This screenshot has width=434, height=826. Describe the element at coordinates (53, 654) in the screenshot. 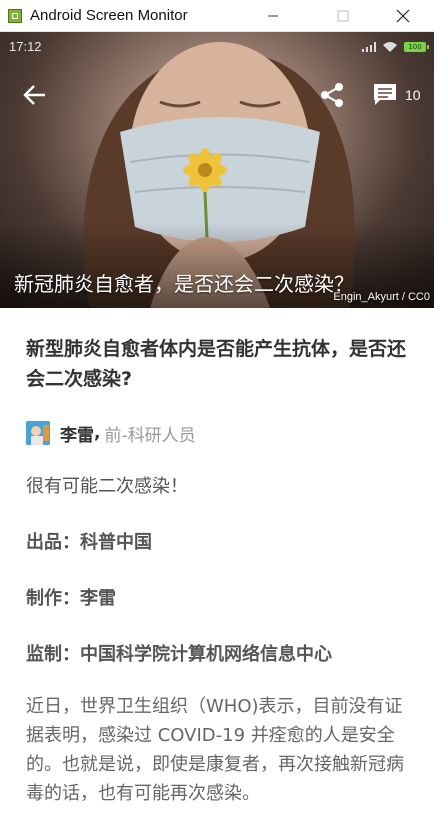

I see `meta-label: 监制：` at that location.